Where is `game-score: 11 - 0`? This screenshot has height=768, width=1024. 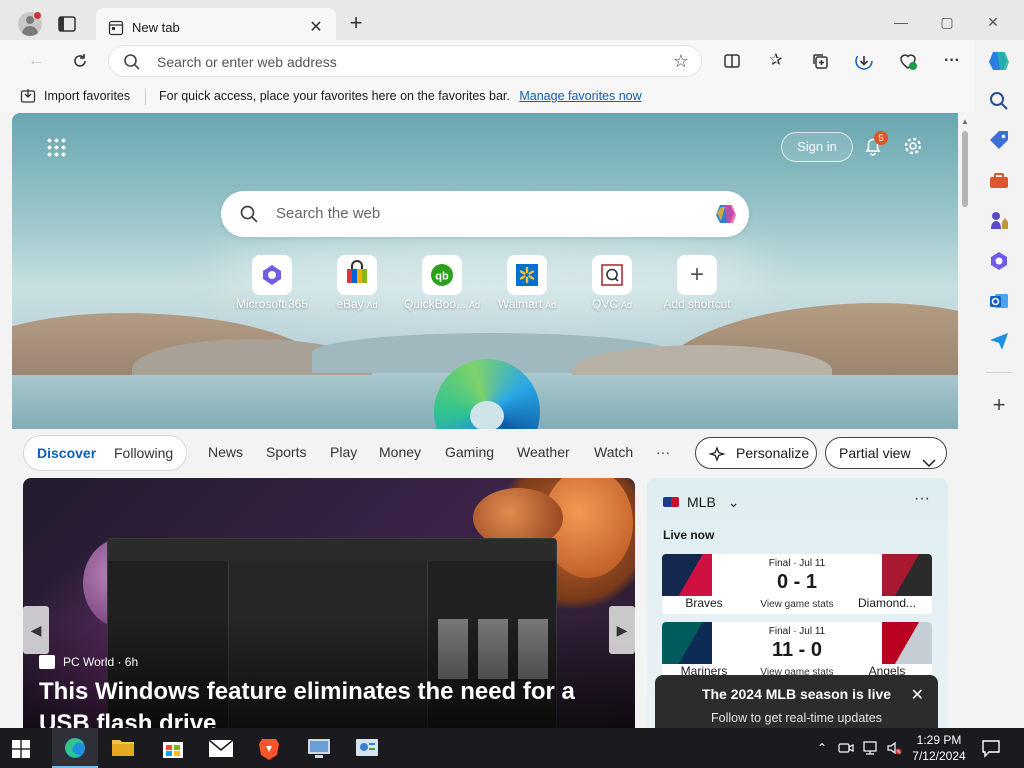 game-score: 11 - 0 is located at coordinates (797, 650).